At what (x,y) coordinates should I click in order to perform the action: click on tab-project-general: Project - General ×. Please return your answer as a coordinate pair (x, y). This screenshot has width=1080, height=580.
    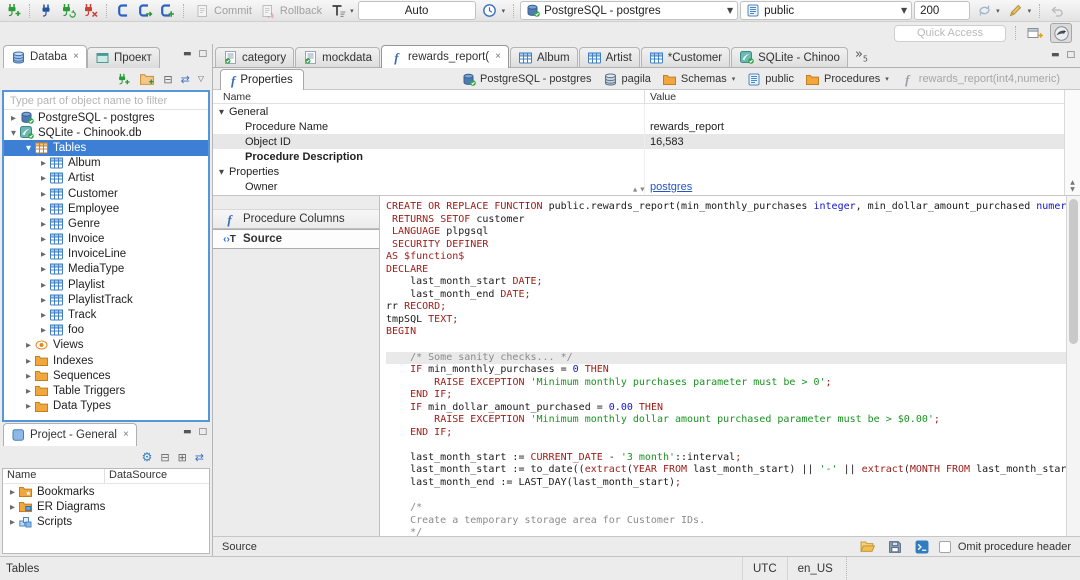
    Looking at the image, I should click on (70, 434).